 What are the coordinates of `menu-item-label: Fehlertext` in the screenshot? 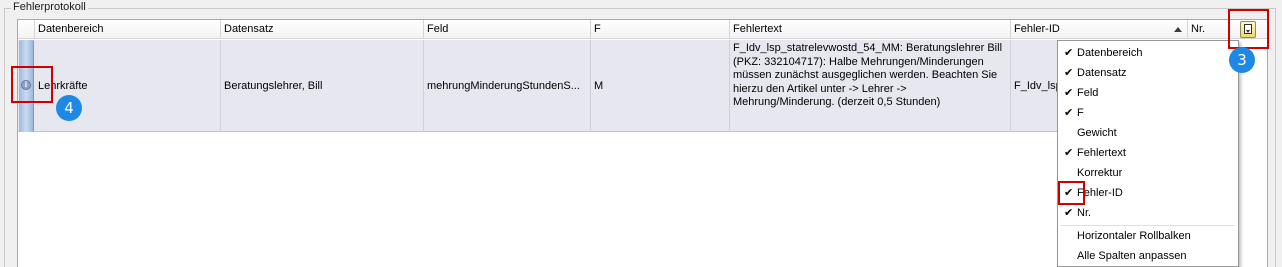 It's located at (1101, 153).